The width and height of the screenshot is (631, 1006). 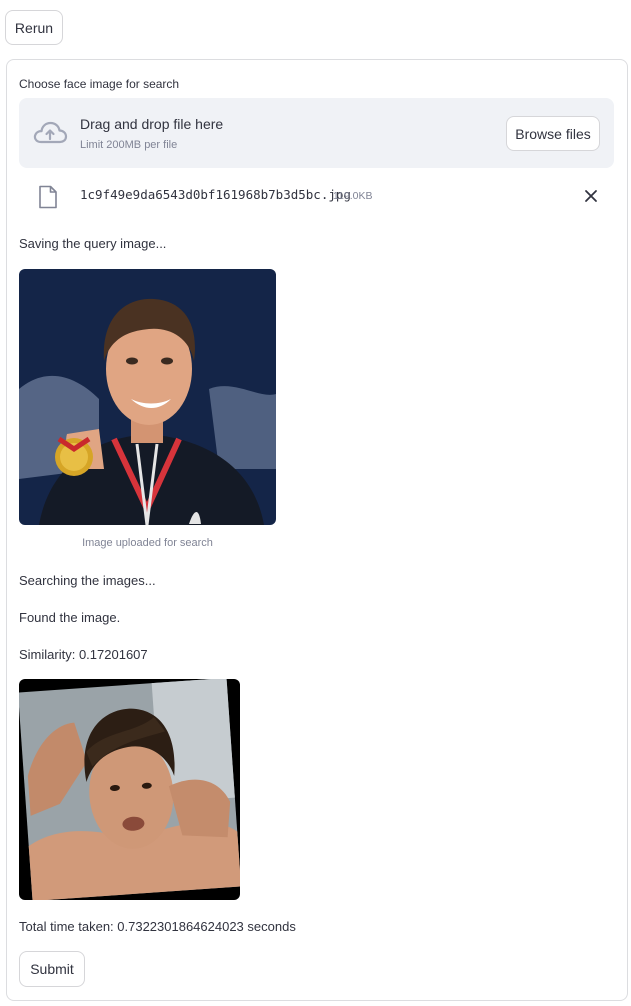 What do you see at coordinates (34, 27) in the screenshot?
I see `rerun-button: Rerun` at bounding box center [34, 27].